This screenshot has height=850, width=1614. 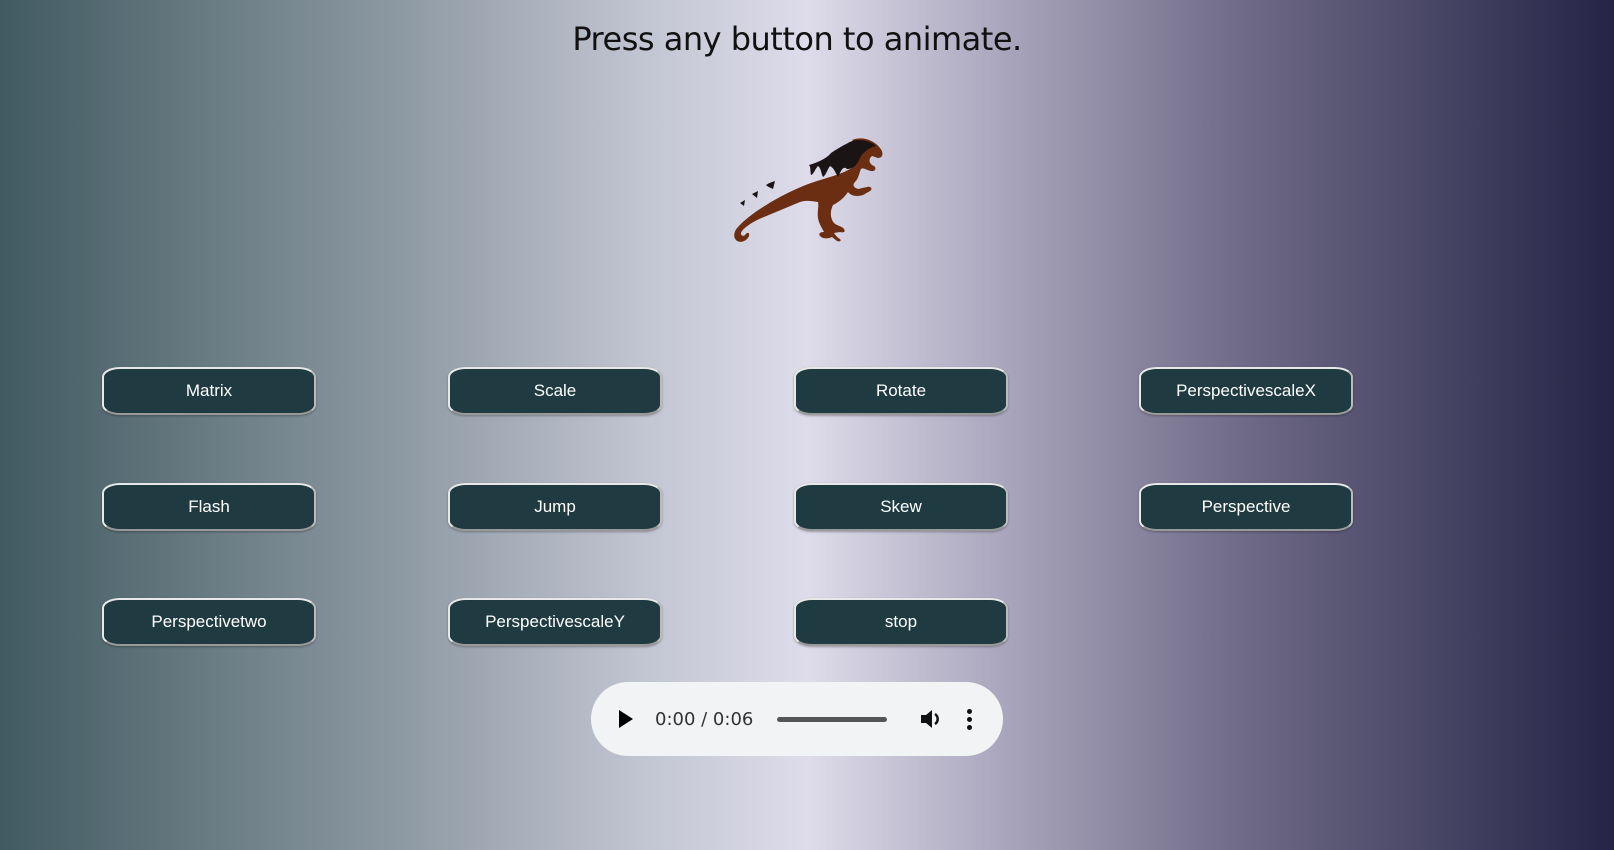 I want to click on perspective-button: Perspective, so click(x=1246, y=507).